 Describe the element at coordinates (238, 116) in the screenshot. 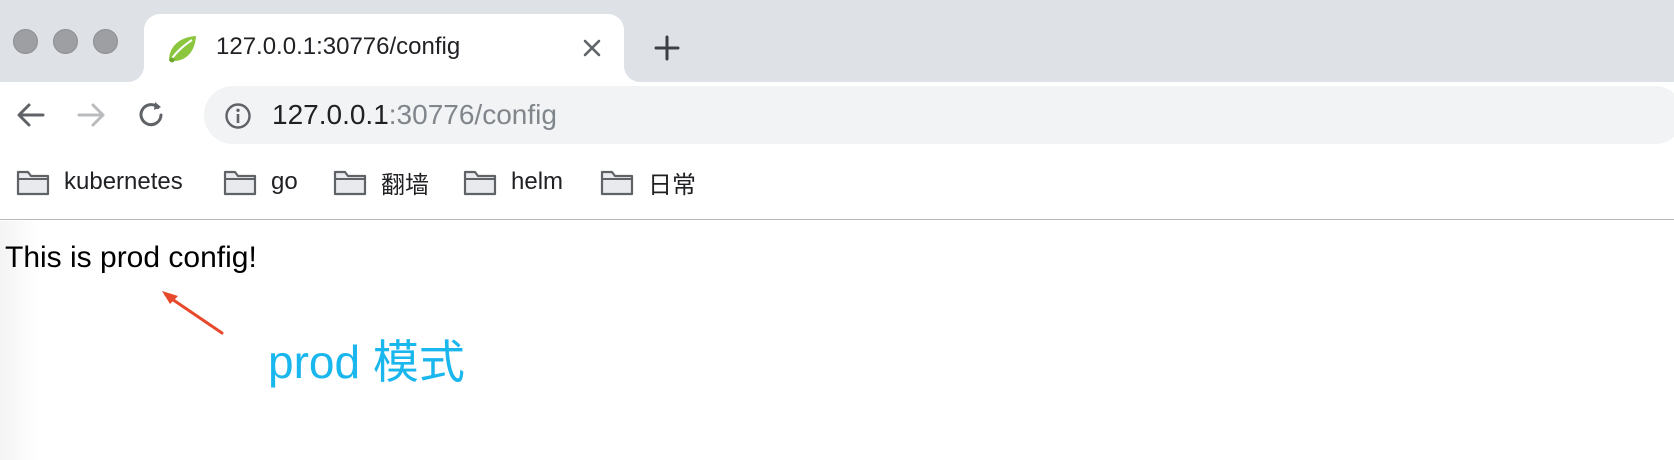

I see `info-icon` at that location.